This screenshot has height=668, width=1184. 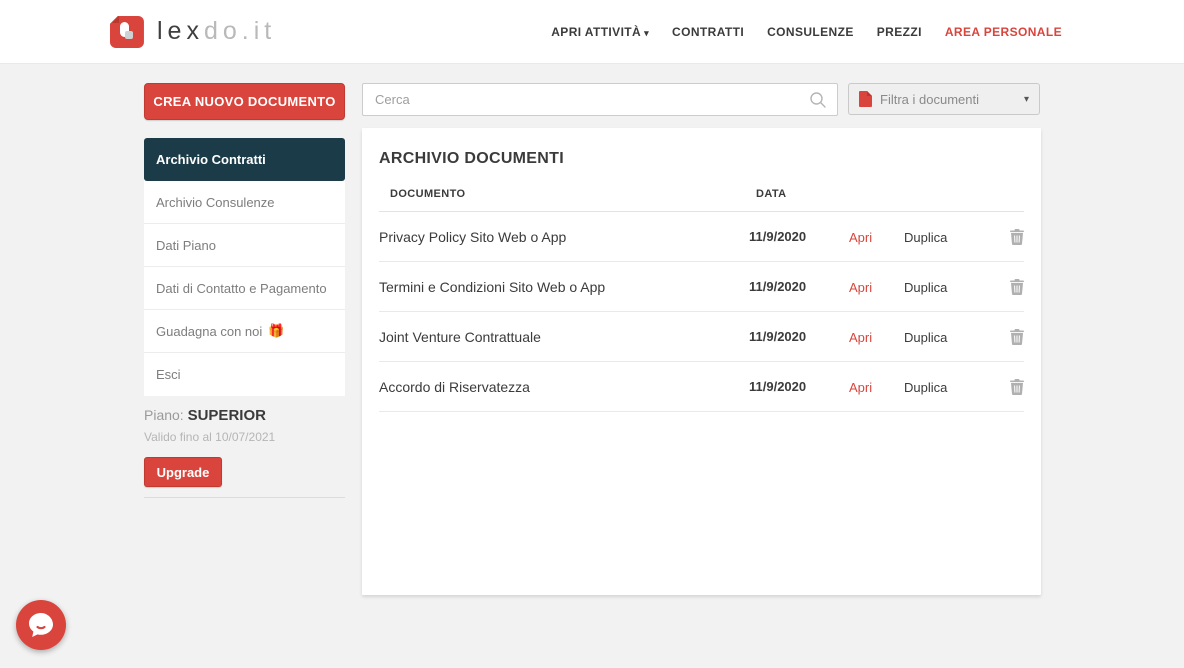 I want to click on create-document-button: CREA NUOVO DOCUMENTO, so click(x=244, y=101).